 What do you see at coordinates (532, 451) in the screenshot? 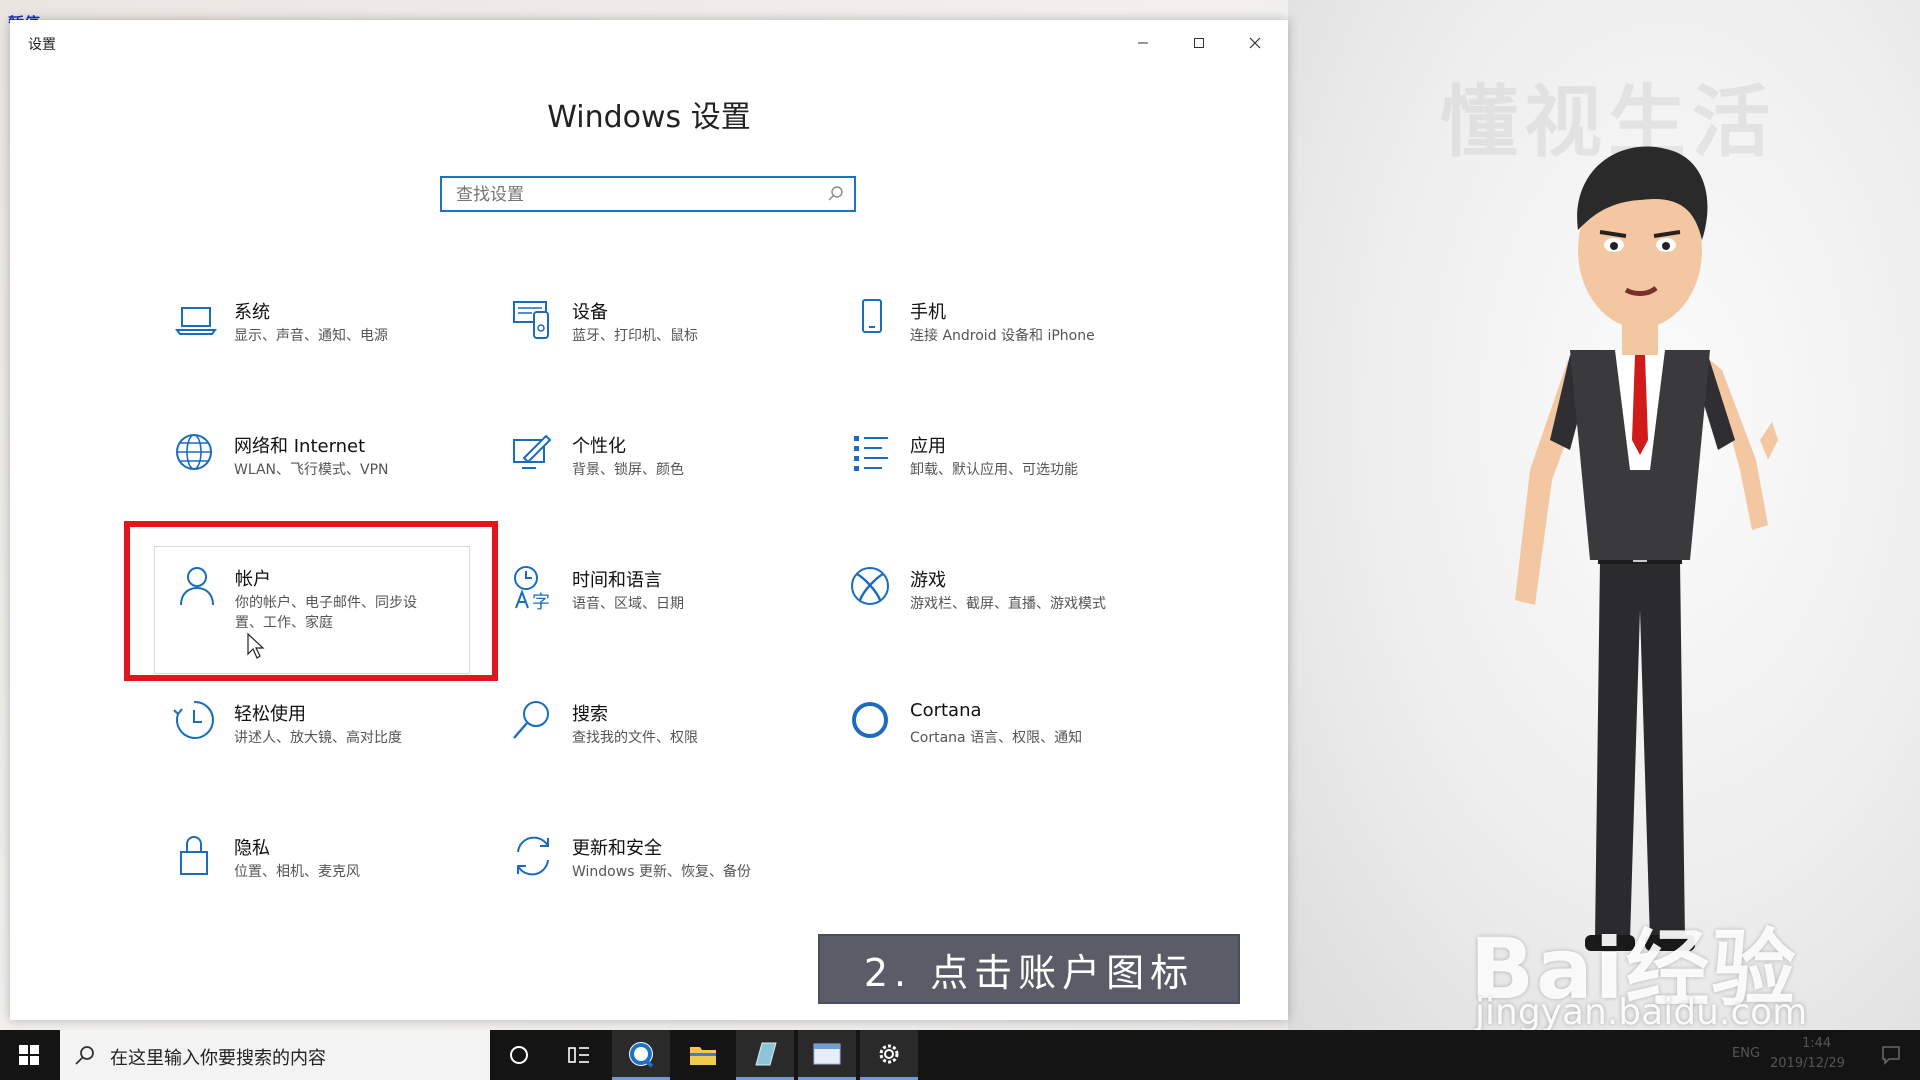
I see `paint-icon` at bounding box center [532, 451].